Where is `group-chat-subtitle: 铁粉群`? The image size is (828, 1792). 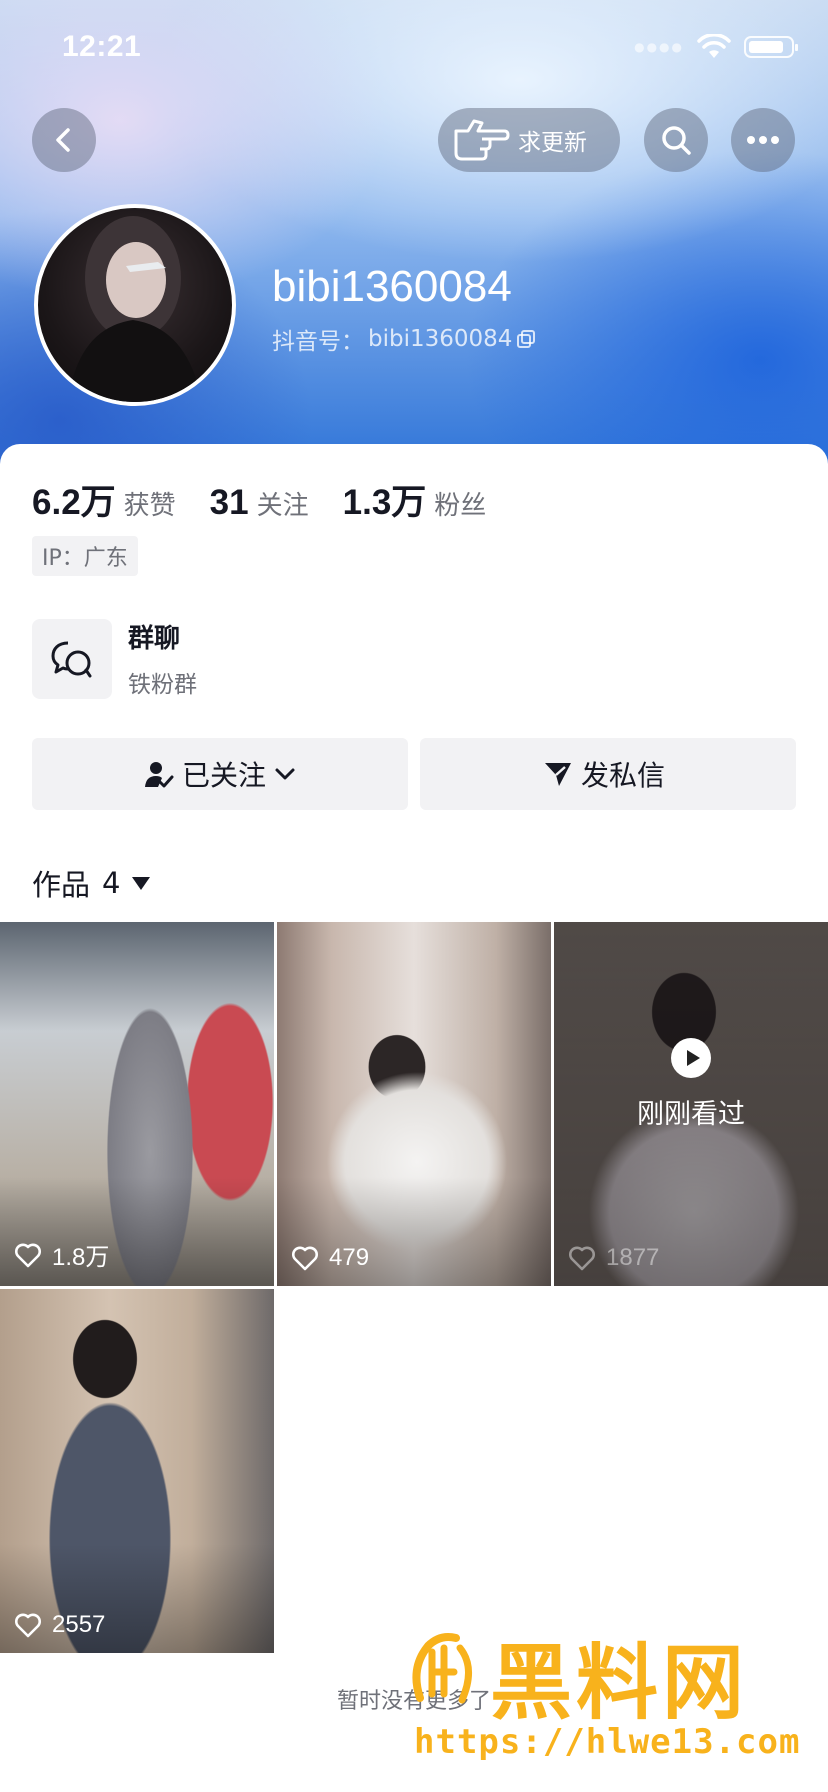
group-chat-subtitle: 铁粉群 is located at coordinates (162, 685).